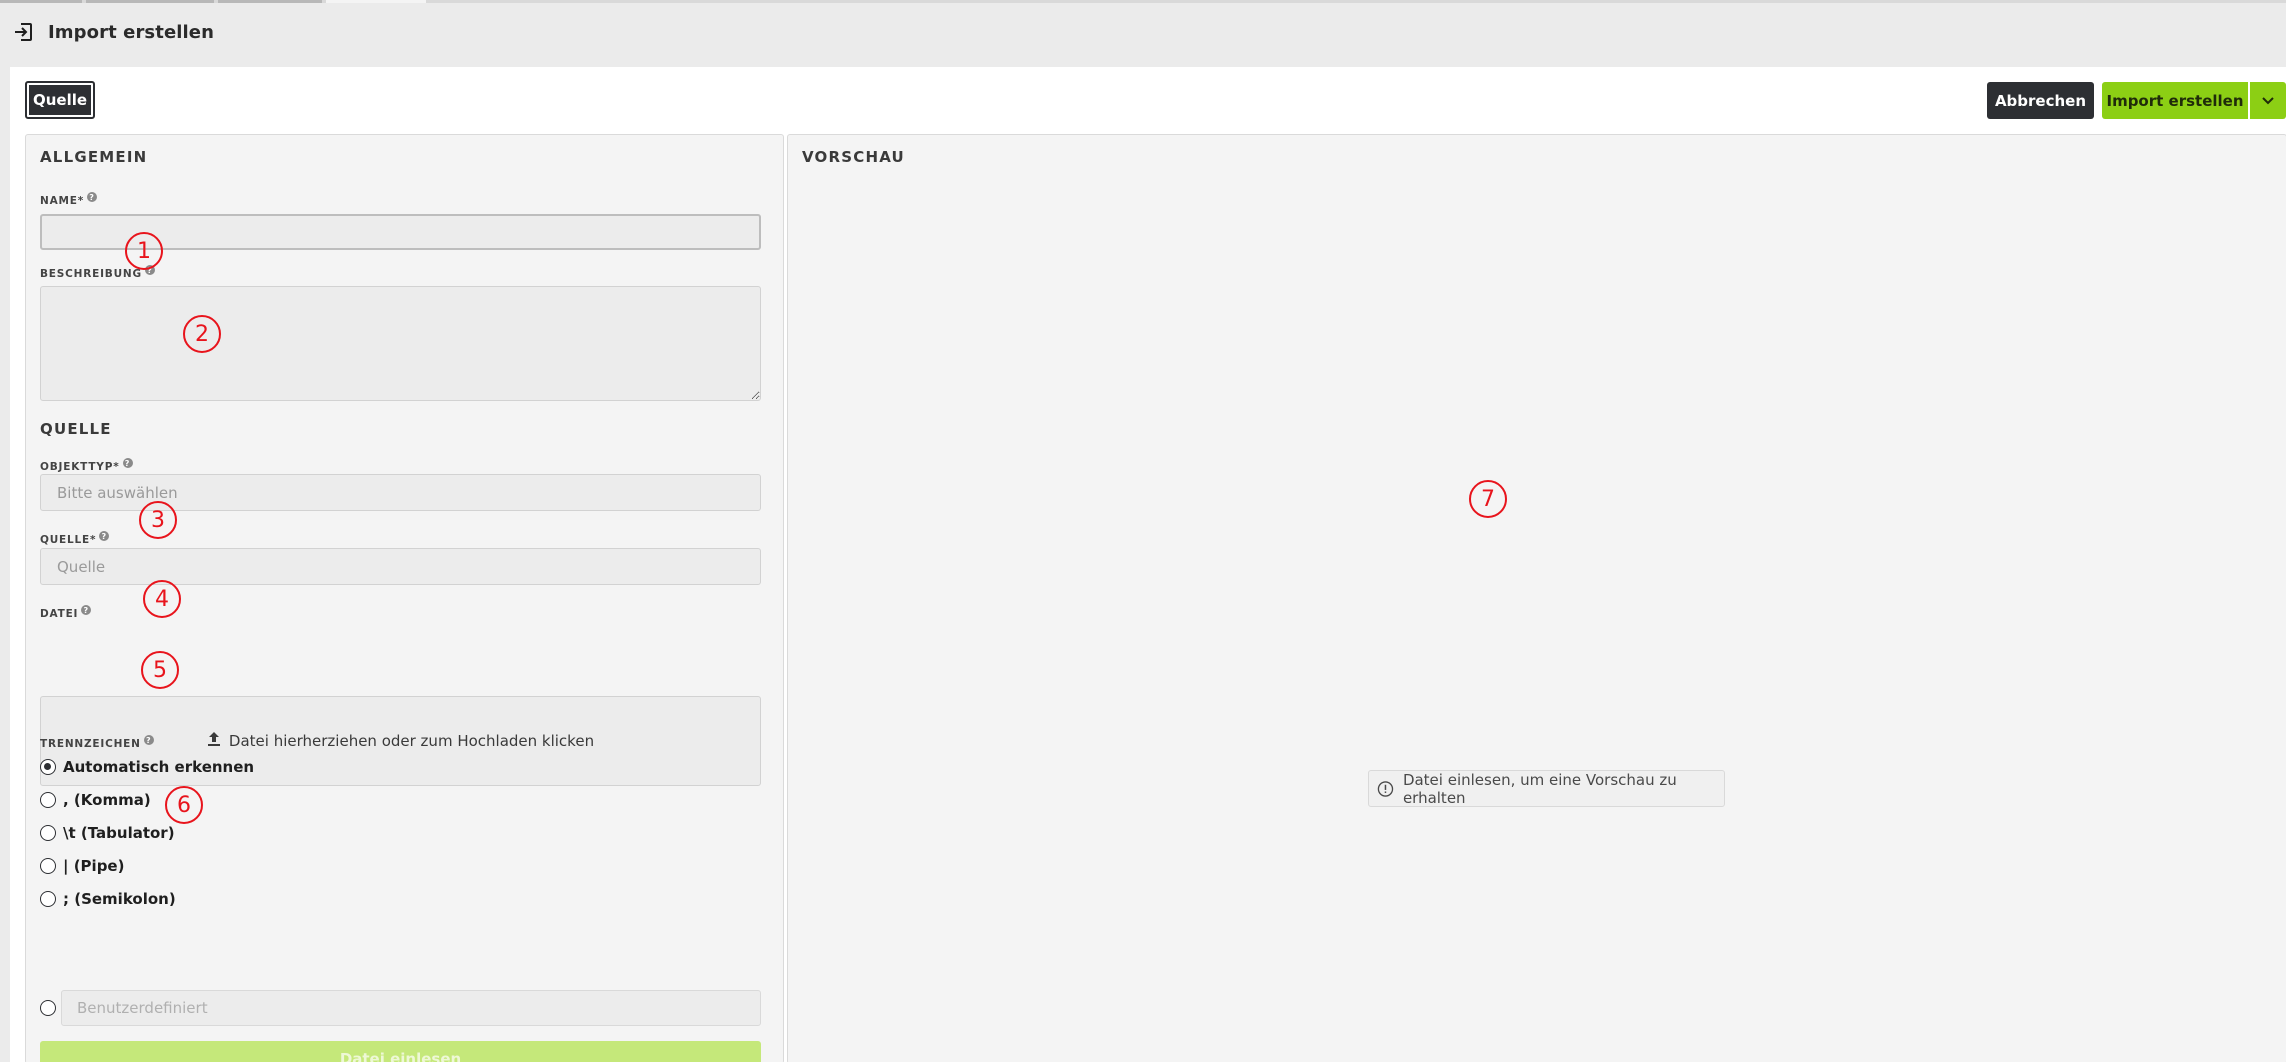 The width and height of the screenshot is (2286, 1062). I want to click on annotation-marker-1: 1, so click(144, 251).